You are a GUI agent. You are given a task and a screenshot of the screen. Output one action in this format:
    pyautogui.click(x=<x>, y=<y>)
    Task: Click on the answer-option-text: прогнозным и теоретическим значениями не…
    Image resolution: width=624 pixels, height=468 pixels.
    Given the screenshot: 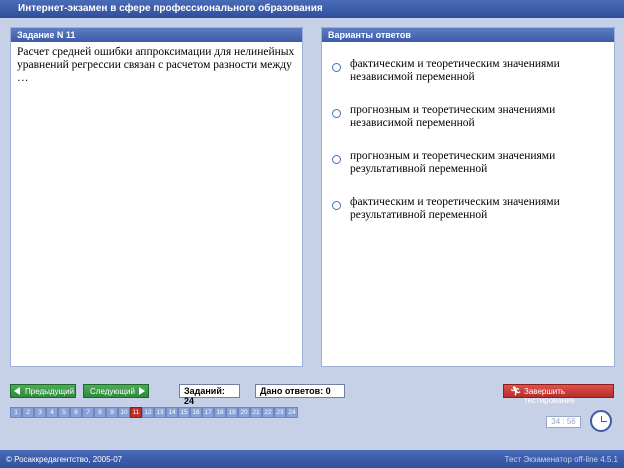 What is the action you would take?
    pyautogui.click(x=453, y=116)
    